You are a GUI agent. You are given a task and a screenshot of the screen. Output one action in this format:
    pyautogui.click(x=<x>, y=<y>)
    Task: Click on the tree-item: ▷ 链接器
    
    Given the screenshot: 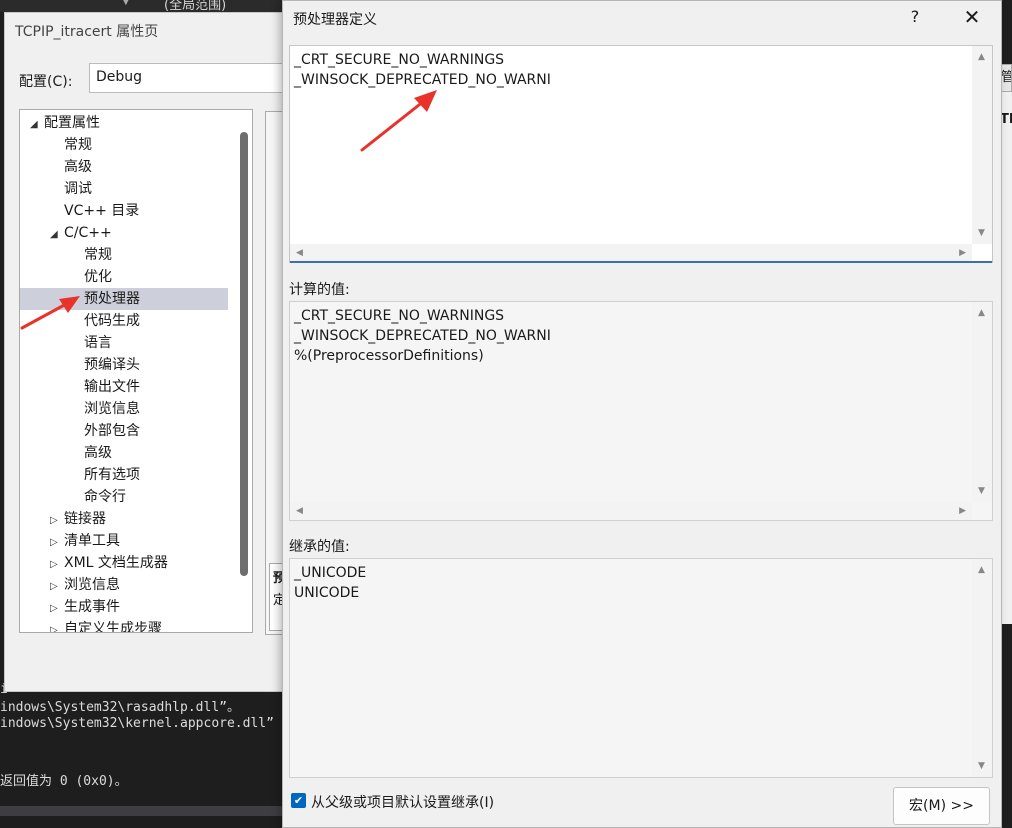 What is the action you would take?
    pyautogui.click(x=78, y=519)
    